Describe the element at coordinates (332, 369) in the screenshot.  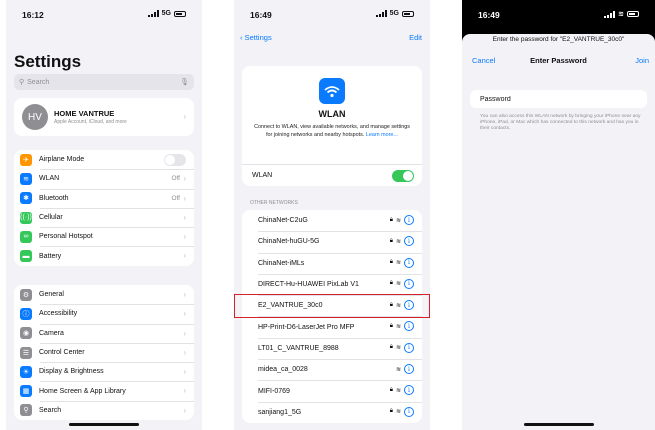
I see `network-row: midea_ca_0028 ≋ i` at that location.